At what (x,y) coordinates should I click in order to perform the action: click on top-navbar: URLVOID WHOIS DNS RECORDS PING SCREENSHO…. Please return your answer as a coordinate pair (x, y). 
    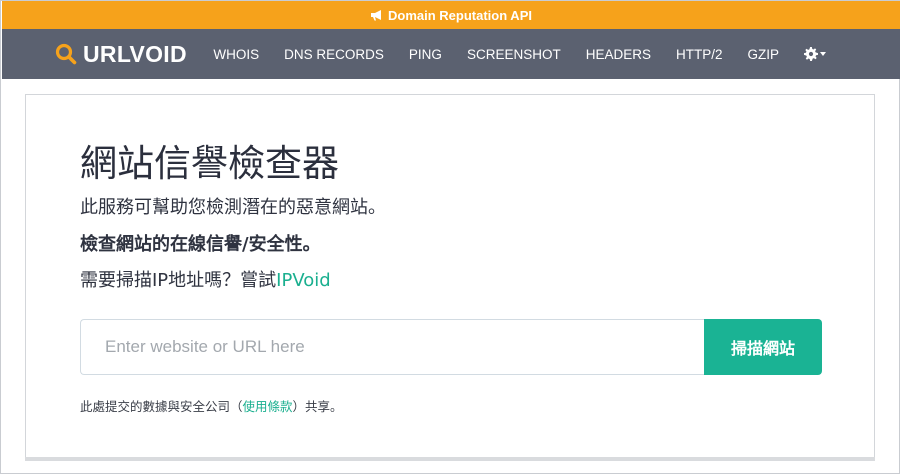
    Looking at the image, I should click on (451, 54).